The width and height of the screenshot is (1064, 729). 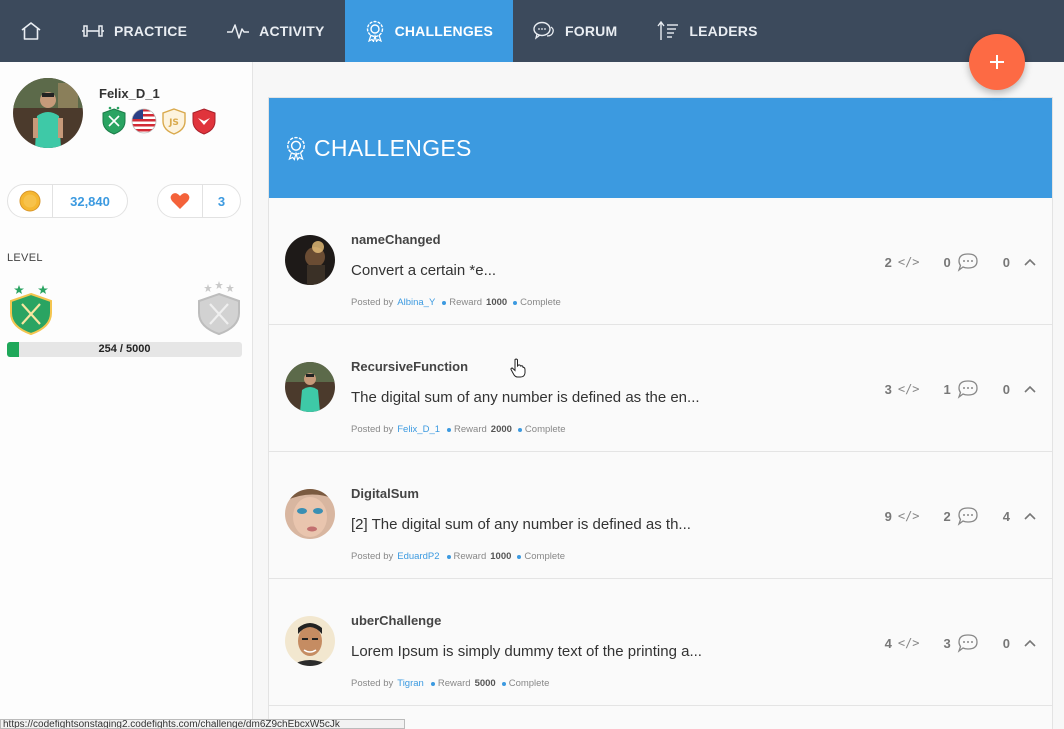 I want to click on challenge-meta: Posted by Tigran Reward 5000 Complete, so click(x=450, y=683).